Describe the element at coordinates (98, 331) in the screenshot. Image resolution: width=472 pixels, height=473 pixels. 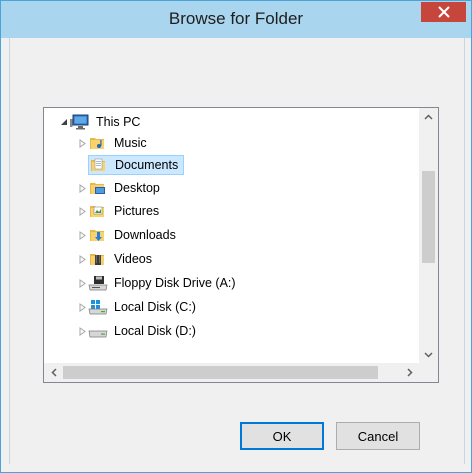
I see `hard-disk-icon` at that location.